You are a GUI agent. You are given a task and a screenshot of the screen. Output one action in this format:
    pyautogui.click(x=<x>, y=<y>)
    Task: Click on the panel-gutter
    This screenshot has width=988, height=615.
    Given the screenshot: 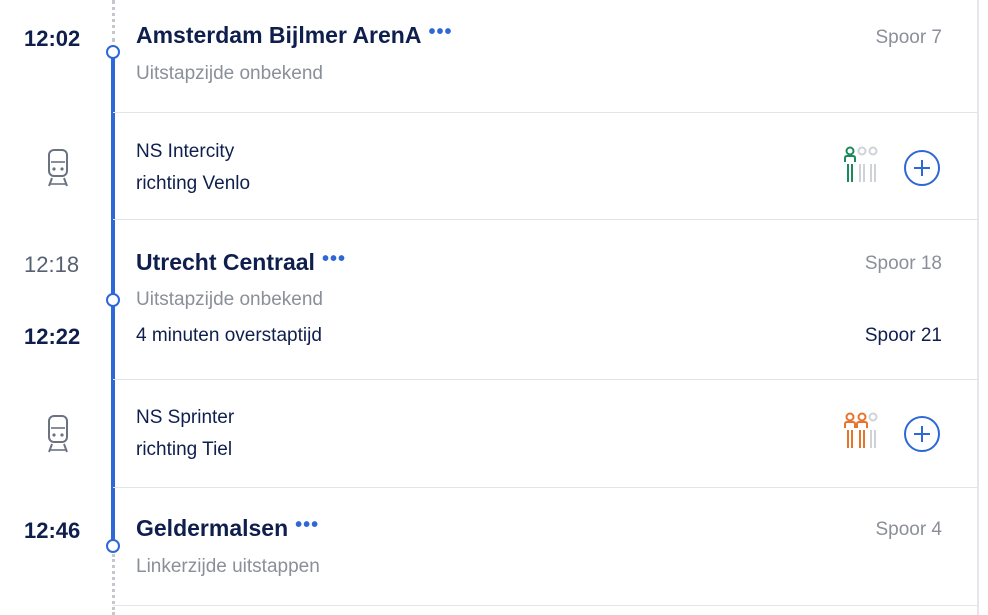 What is the action you would take?
    pyautogui.click(x=983, y=307)
    